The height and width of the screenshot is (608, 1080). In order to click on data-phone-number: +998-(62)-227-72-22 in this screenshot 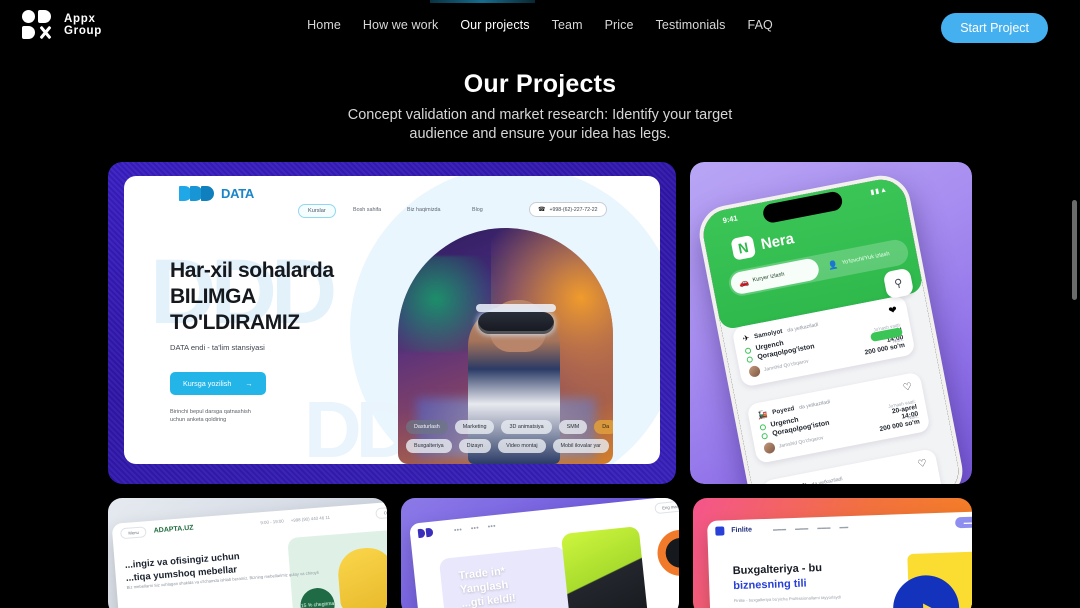, I will do `click(573, 209)`.